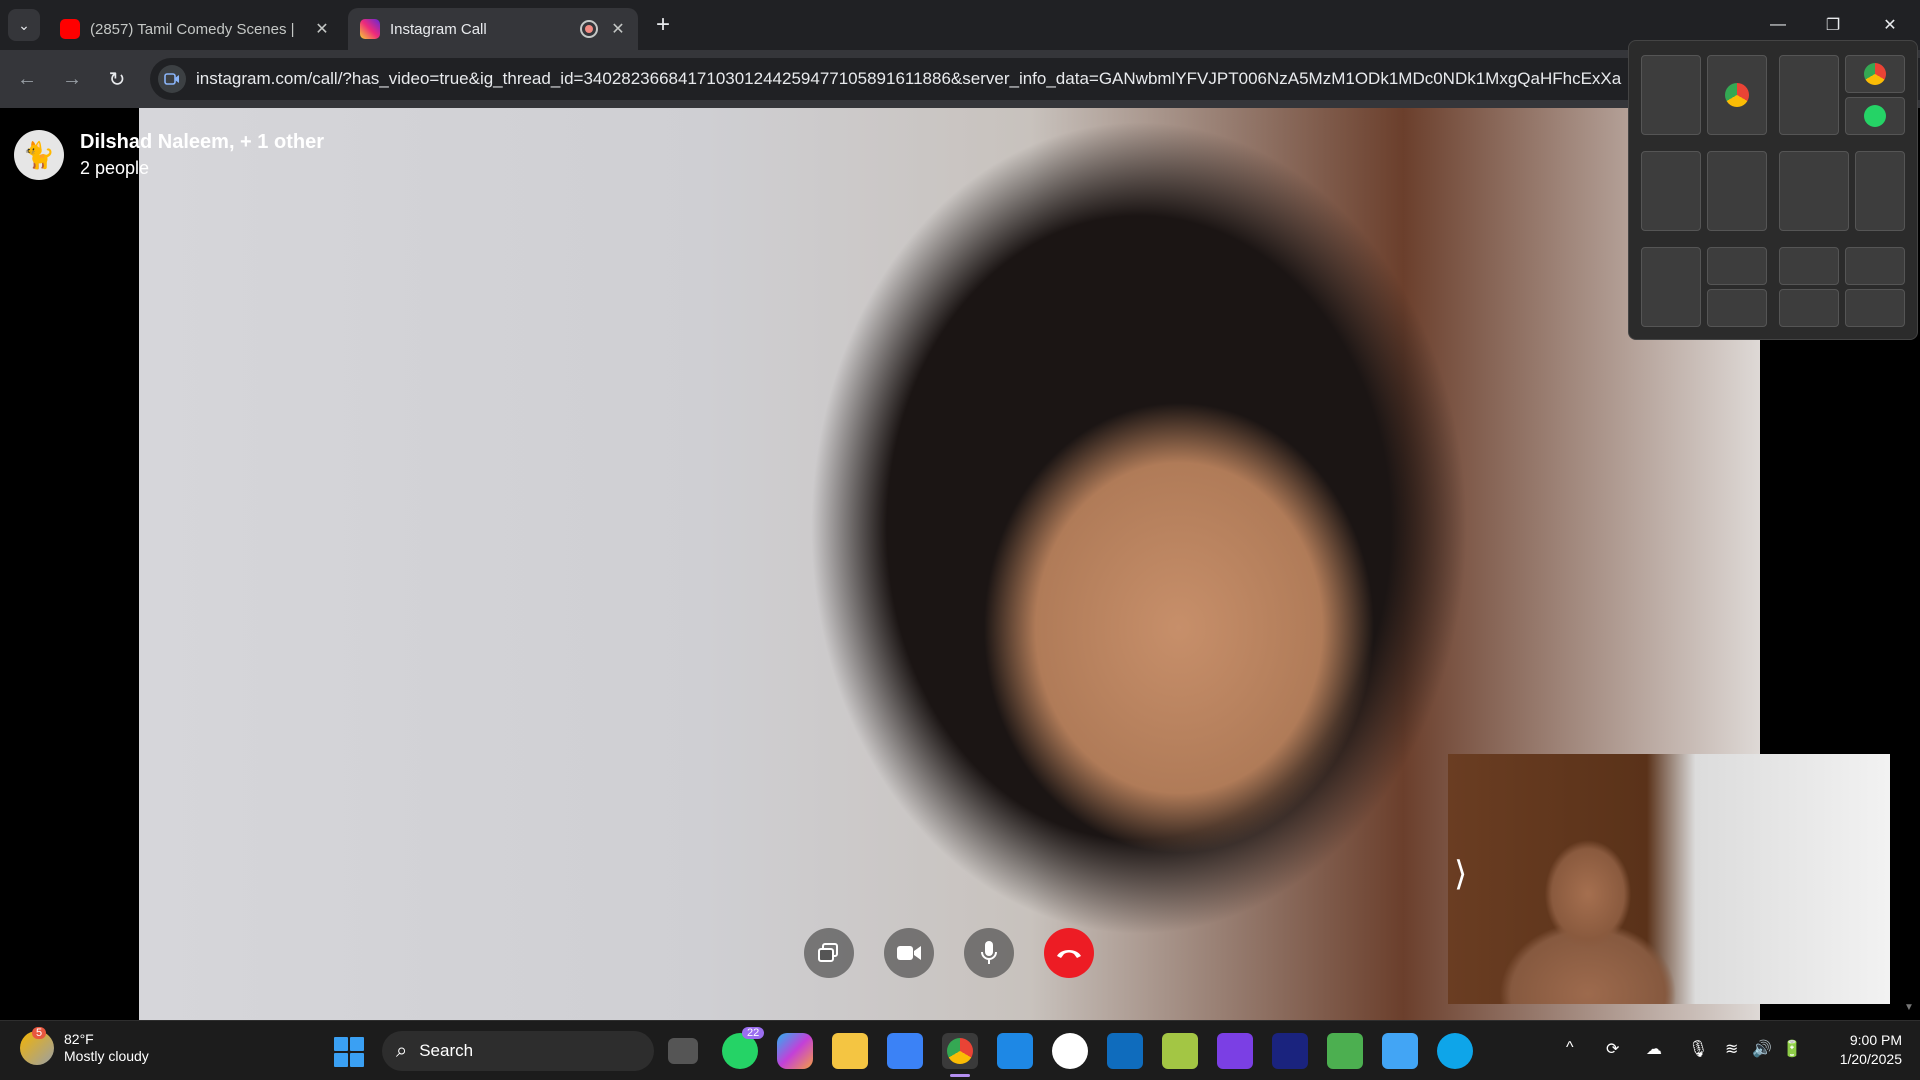 This screenshot has width=1920, height=1080. What do you see at coordinates (1235, 1051) in the screenshot?
I see `visual-studio-icon` at bounding box center [1235, 1051].